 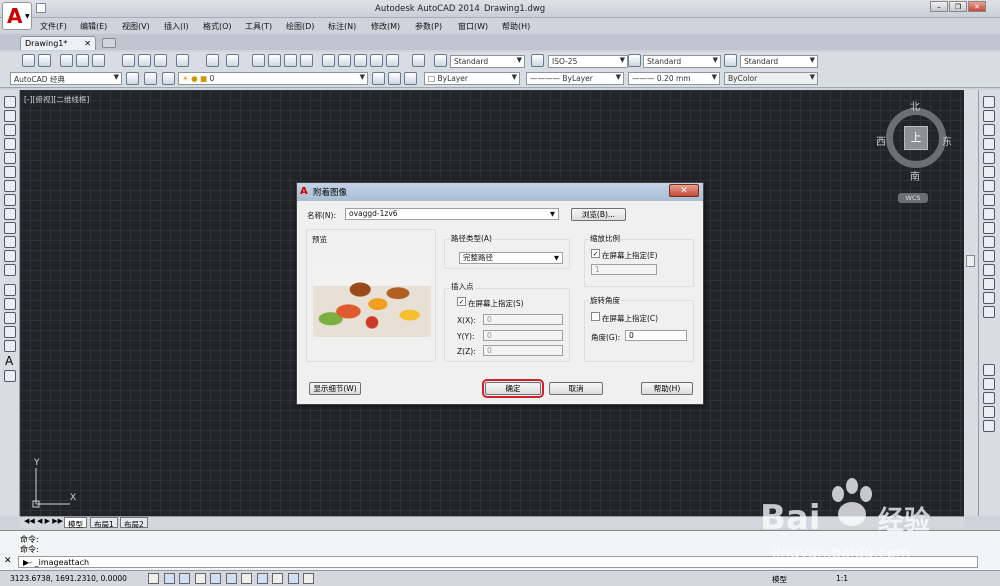 What do you see at coordinates (989, 412) in the screenshot?
I see `bring-above-icon` at bounding box center [989, 412].